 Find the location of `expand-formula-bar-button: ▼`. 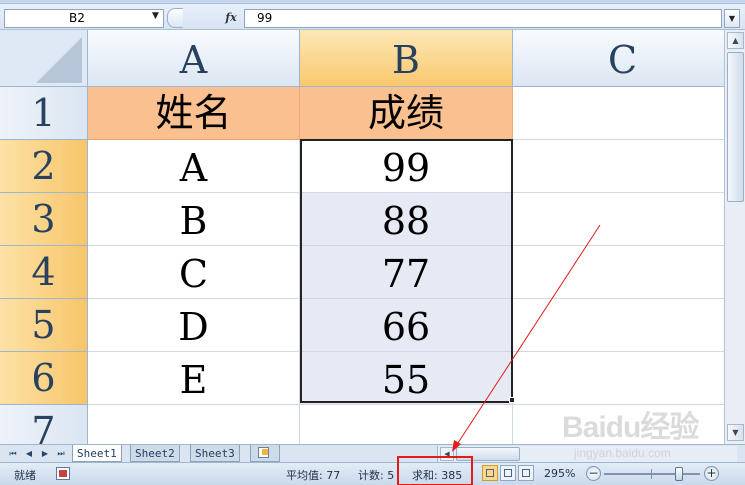

expand-formula-bar-button: ▼ is located at coordinates (732, 18).